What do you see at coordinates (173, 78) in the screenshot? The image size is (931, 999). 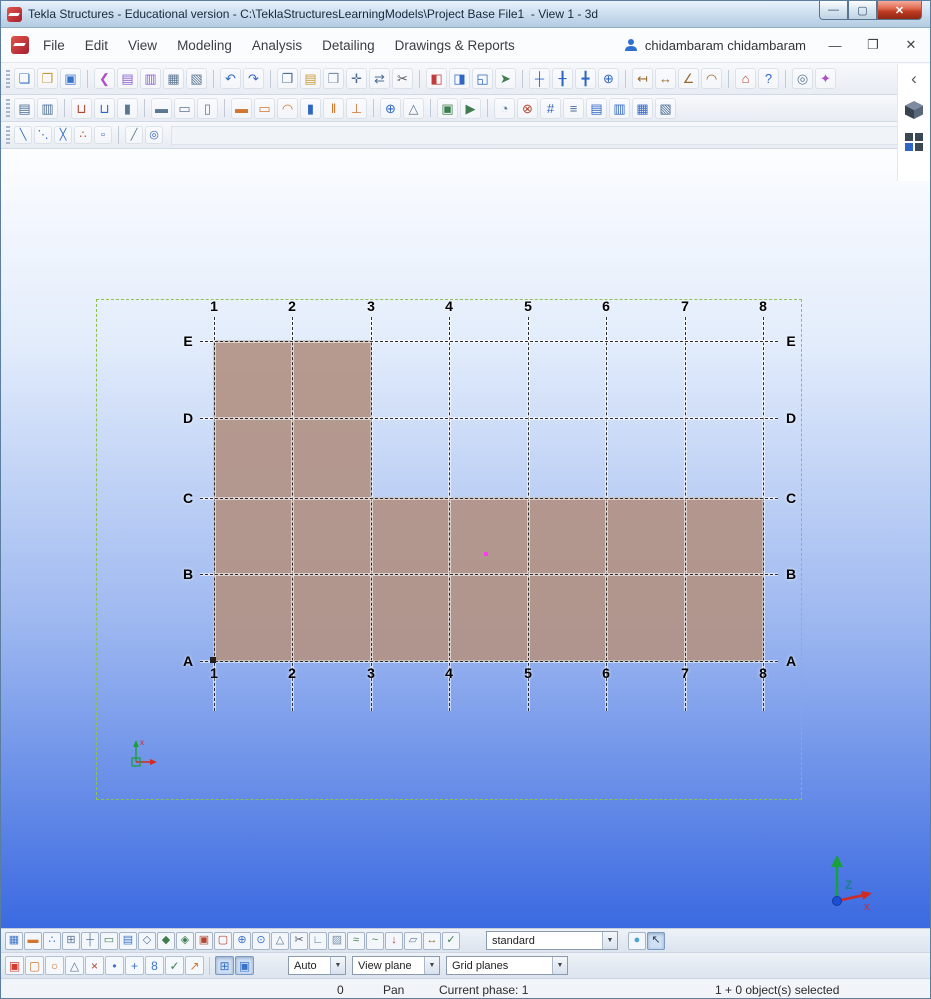 I see `catalogs-icon: ▦` at bounding box center [173, 78].